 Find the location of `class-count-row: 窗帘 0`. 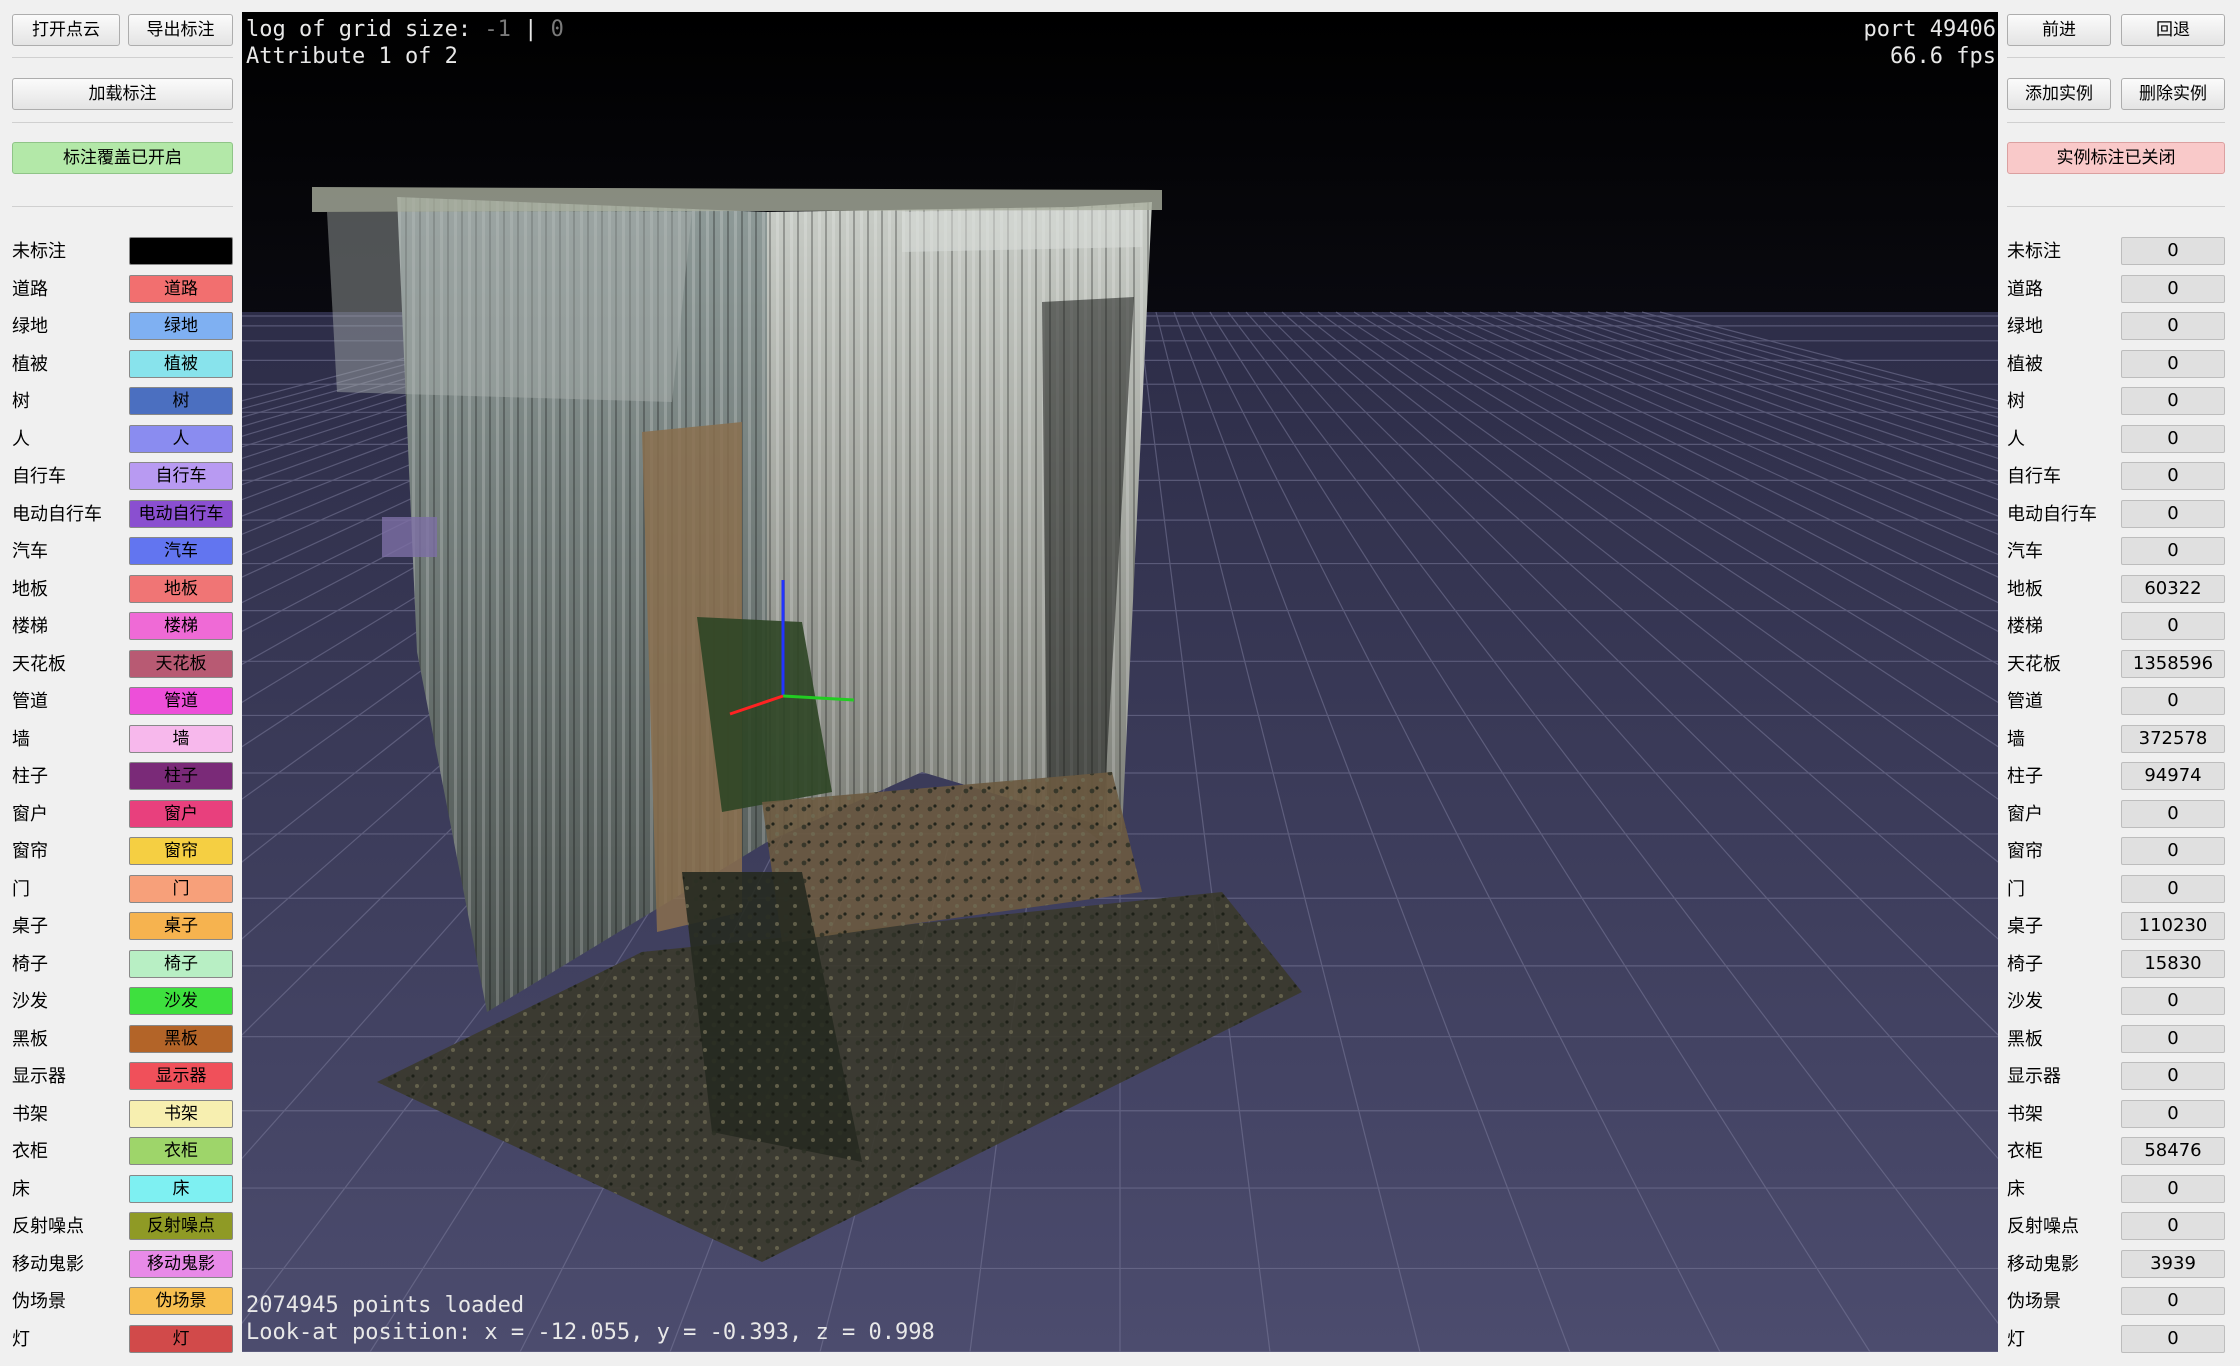

class-count-row: 窗帘 0 is located at coordinates (2116, 852).